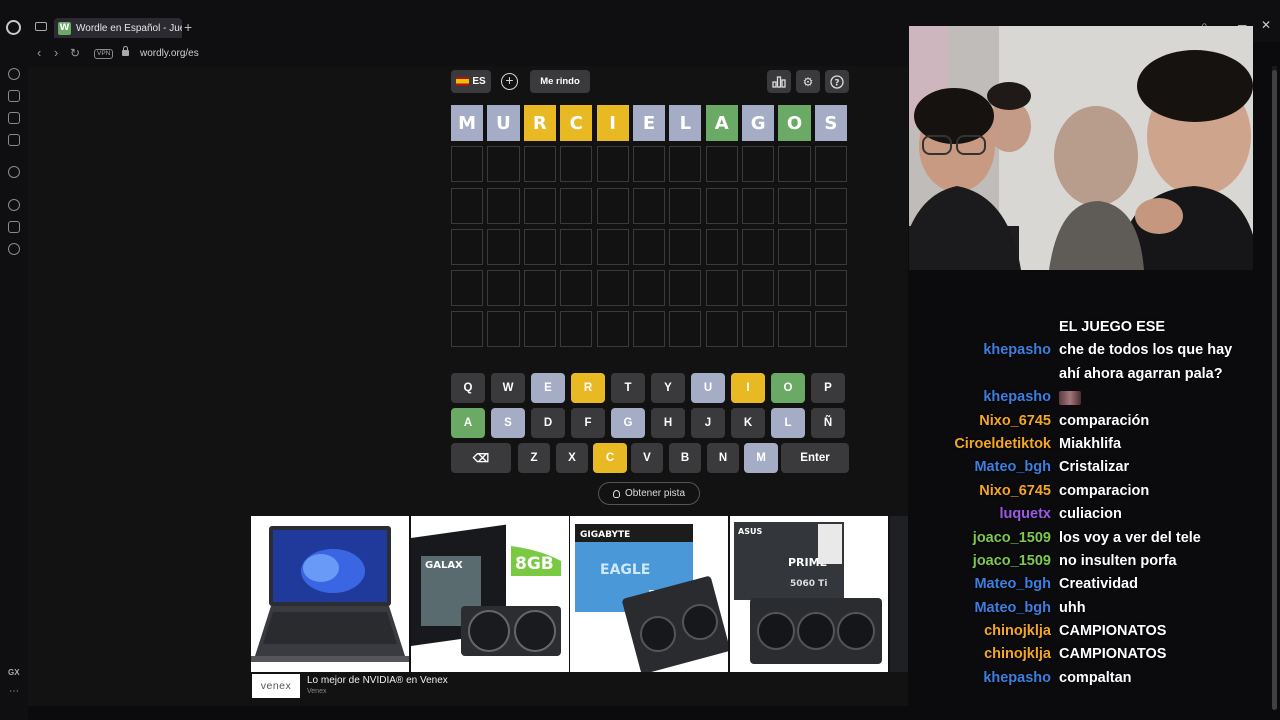 Image resolution: width=1280 pixels, height=720 pixels. Describe the element at coordinates (649, 594) in the screenshot. I see `ad-product-gigabyte: GIGABYTE EAGLE 5070` at that location.